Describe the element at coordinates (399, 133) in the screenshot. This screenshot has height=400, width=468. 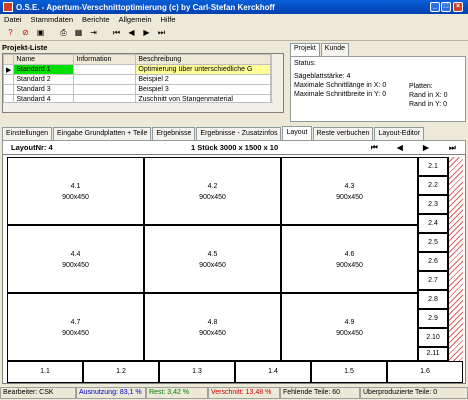
I see `tab-layout-editor: Layout-Editor` at that location.